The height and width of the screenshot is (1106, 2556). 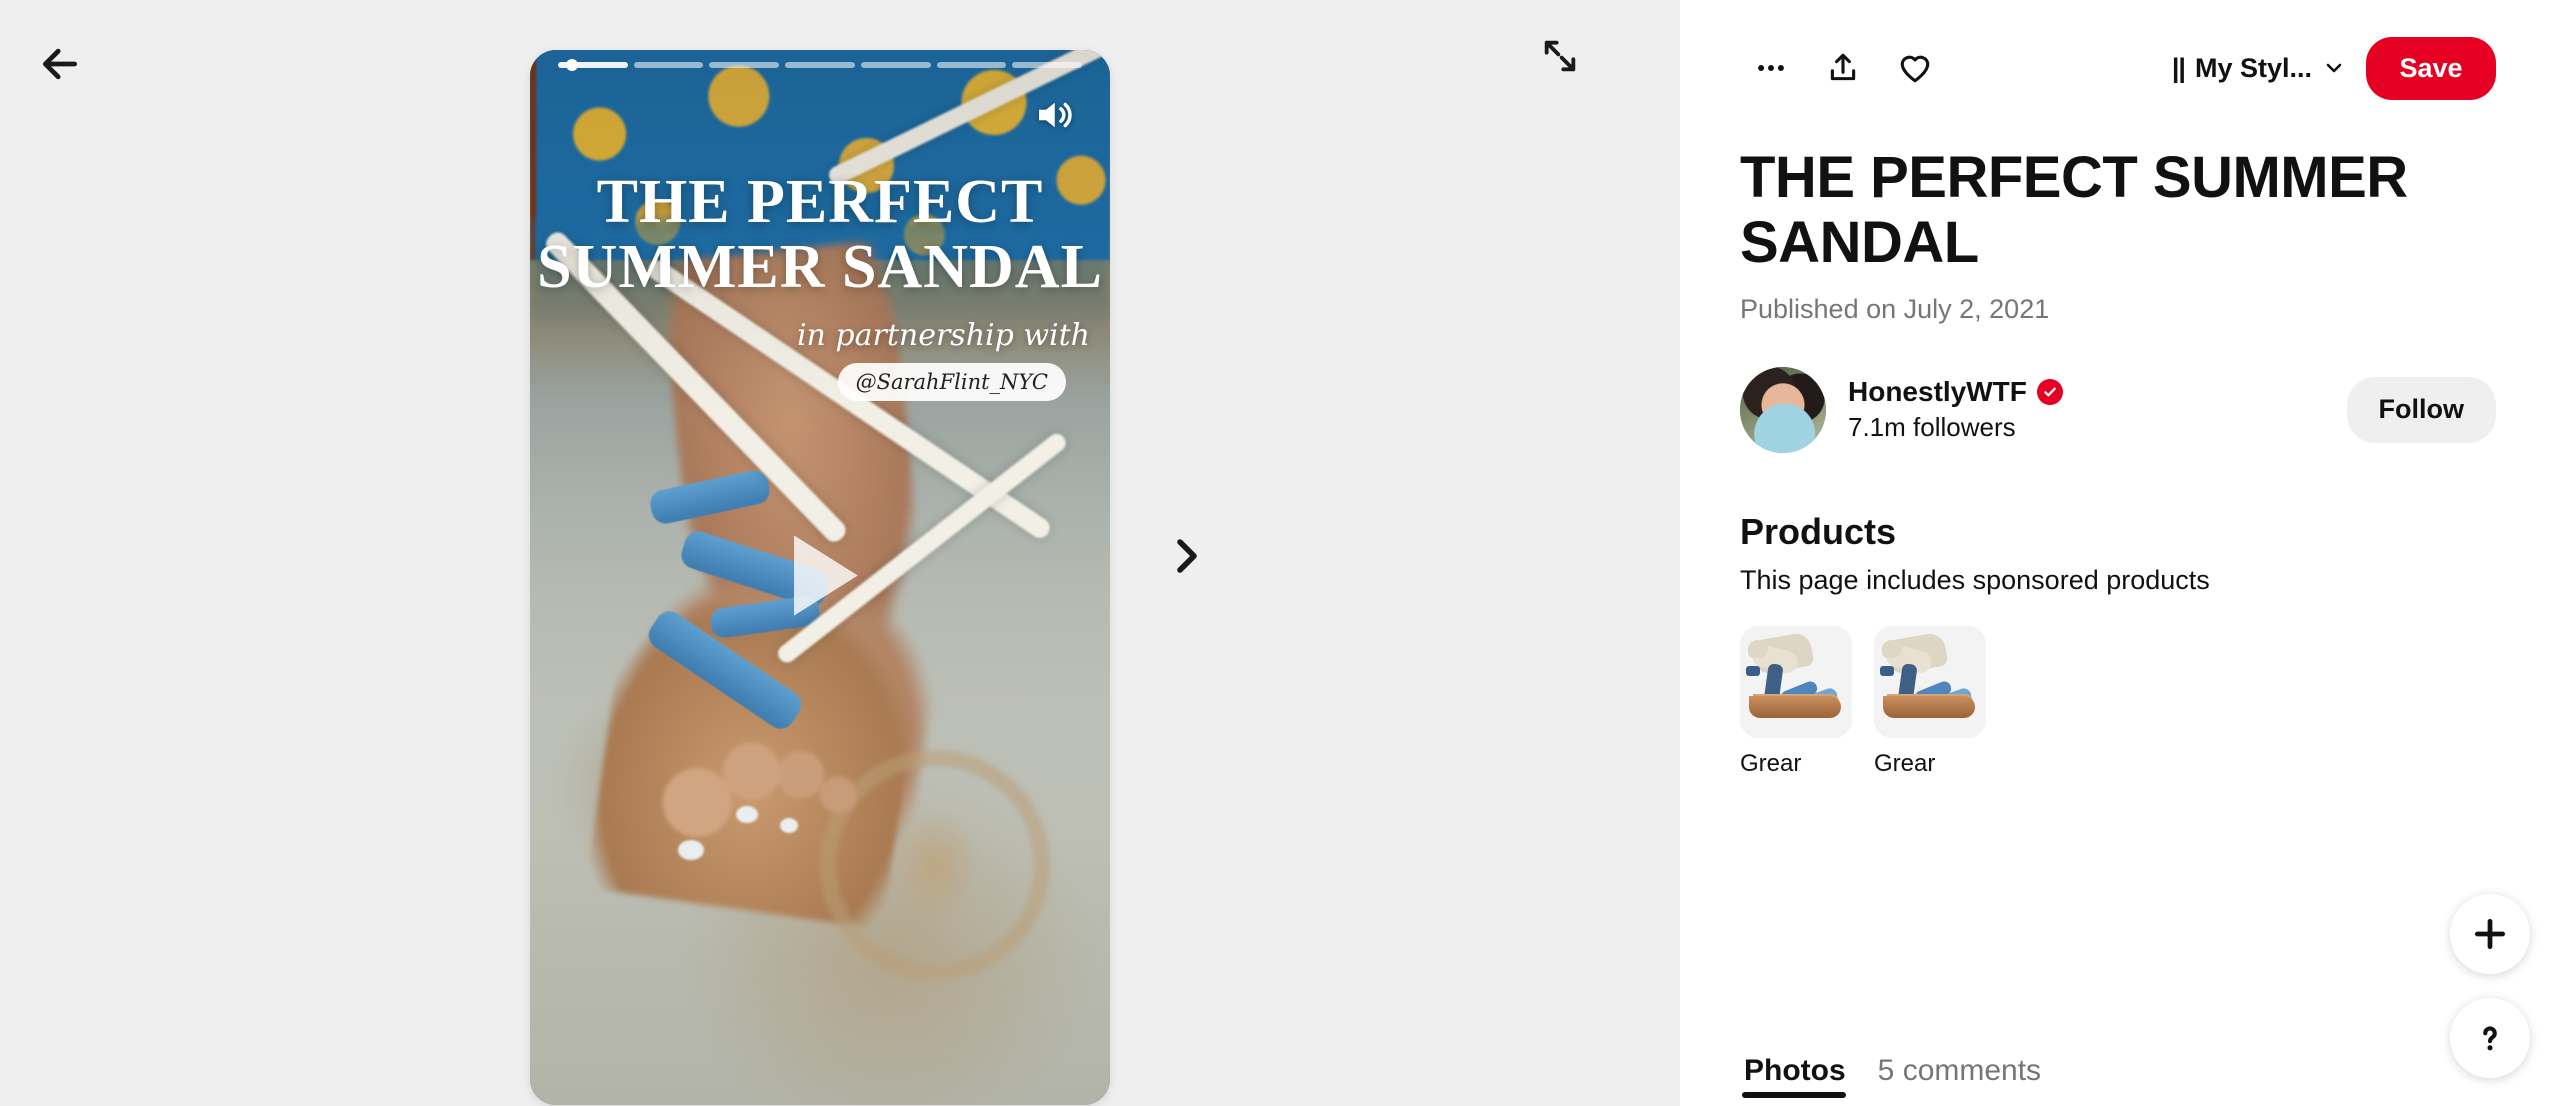 I want to click on favorite-button, so click(x=1915, y=68).